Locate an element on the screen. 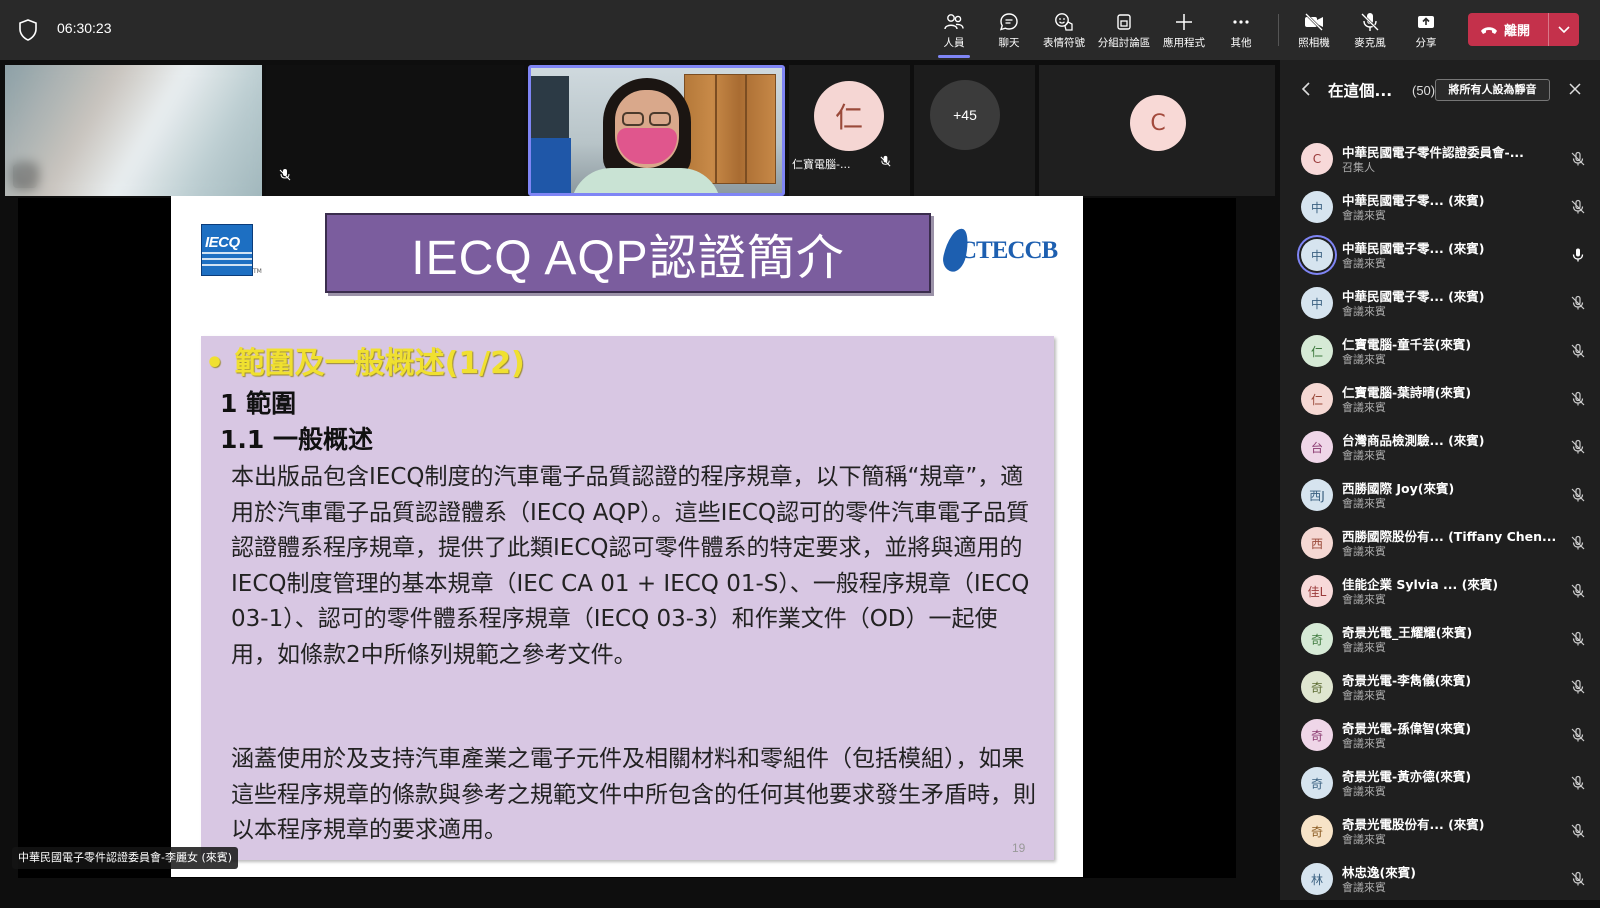 The height and width of the screenshot is (908, 1600). participant-row: 奇奇景光電-李雋儀(來賓) 會議來賓 is located at coordinates (1440, 692).